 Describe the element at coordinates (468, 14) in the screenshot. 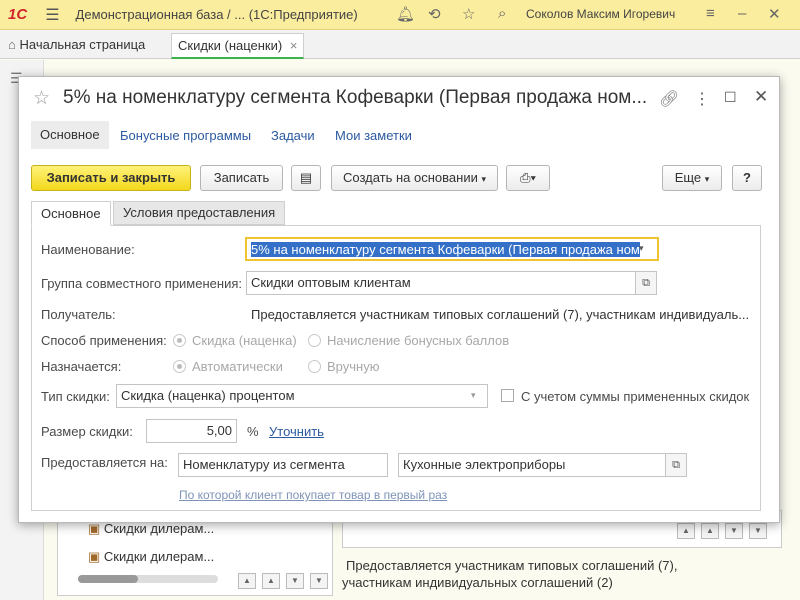

I see `star-icon: ☆` at that location.